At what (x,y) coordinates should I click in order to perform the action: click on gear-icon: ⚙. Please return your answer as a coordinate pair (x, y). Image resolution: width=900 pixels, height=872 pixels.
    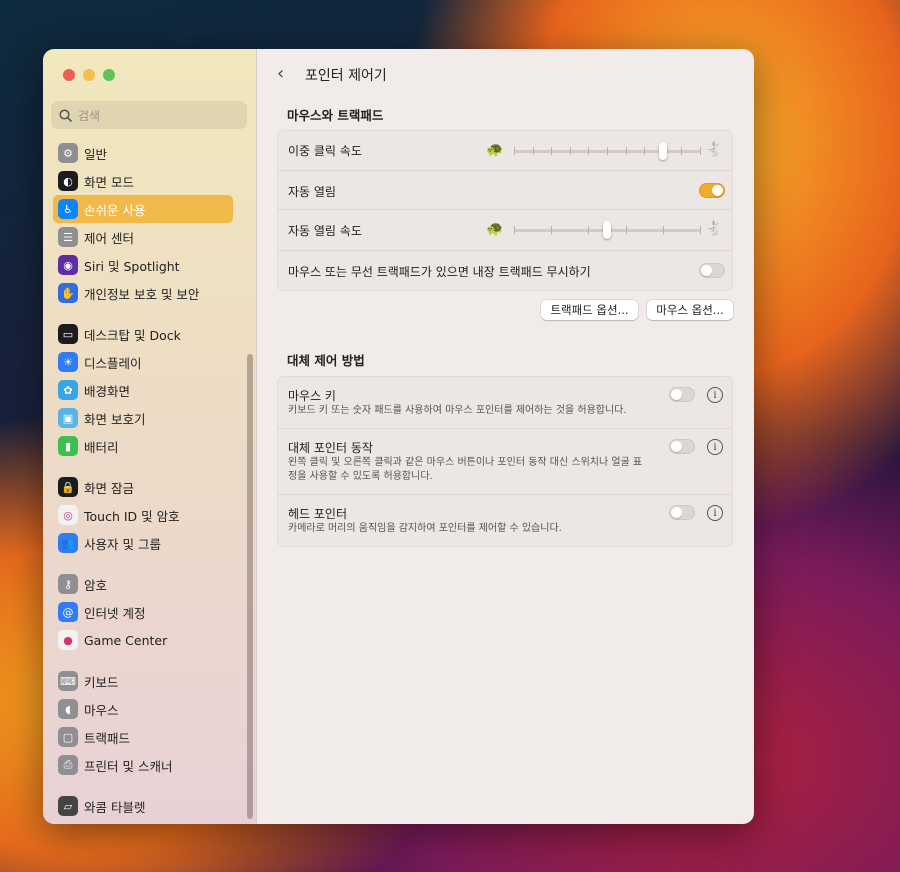
    Looking at the image, I should click on (68, 153).